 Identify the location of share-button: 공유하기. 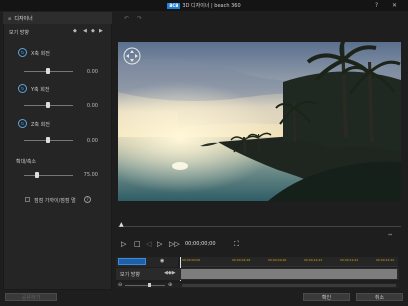
(31, 297).